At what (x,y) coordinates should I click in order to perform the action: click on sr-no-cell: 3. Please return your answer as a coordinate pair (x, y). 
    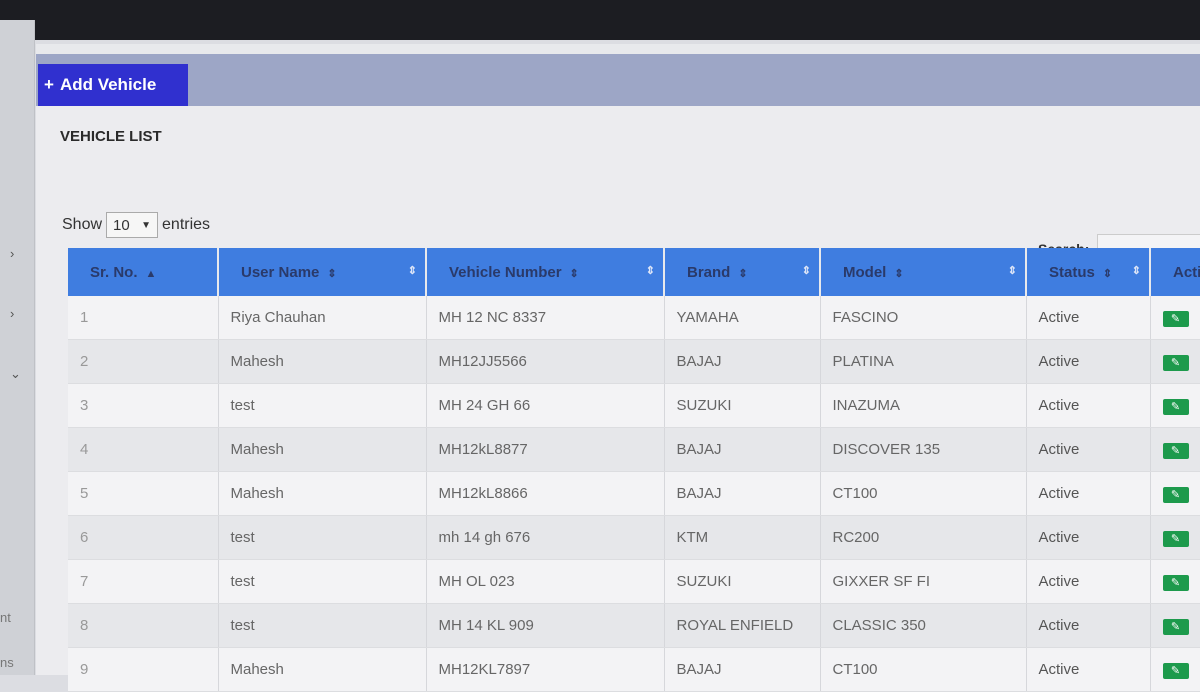
    Looking at the image, I should click on (143, 405).